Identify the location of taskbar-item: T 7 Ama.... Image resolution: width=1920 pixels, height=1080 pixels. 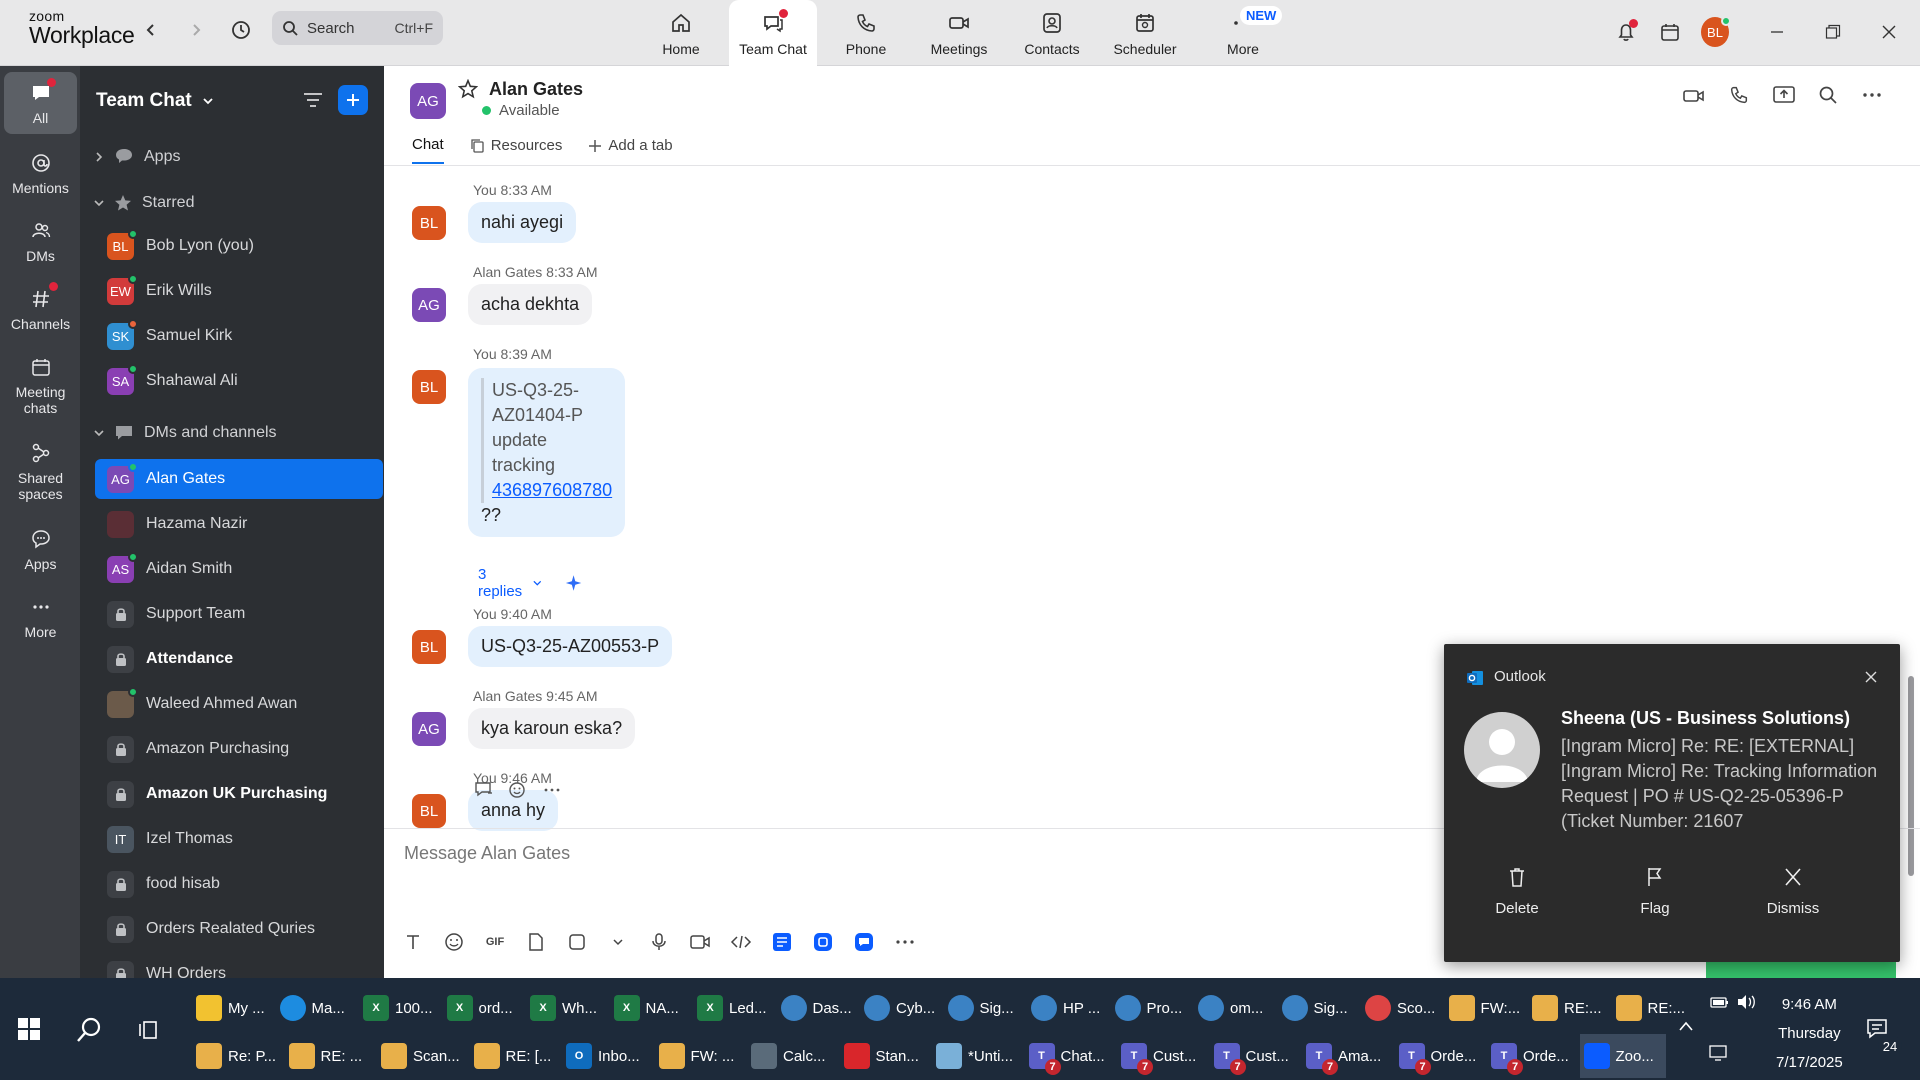
(1341, 1056).